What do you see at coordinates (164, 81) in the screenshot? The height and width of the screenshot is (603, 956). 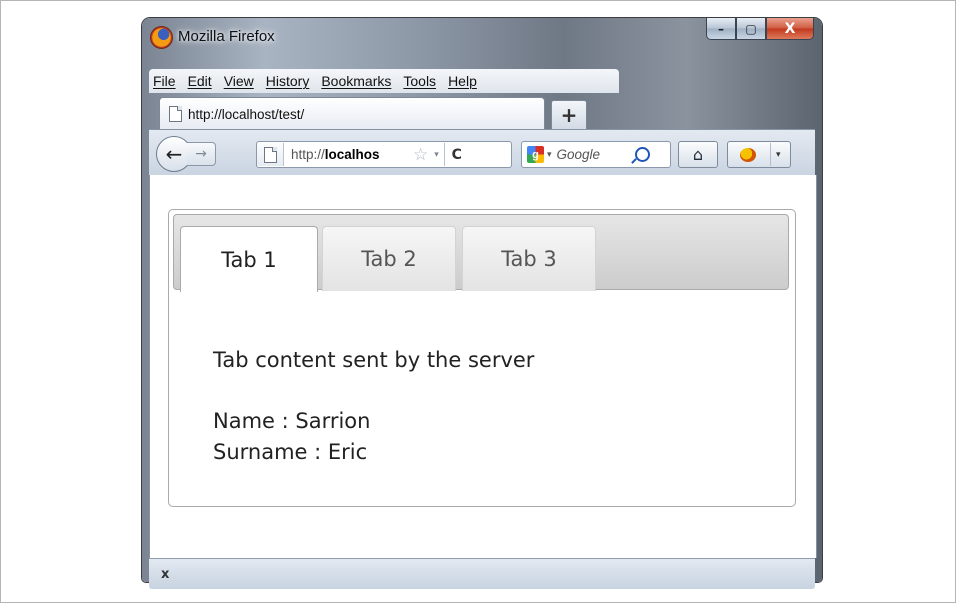 I see `menu-file: File` at bounding box center [164, 81].